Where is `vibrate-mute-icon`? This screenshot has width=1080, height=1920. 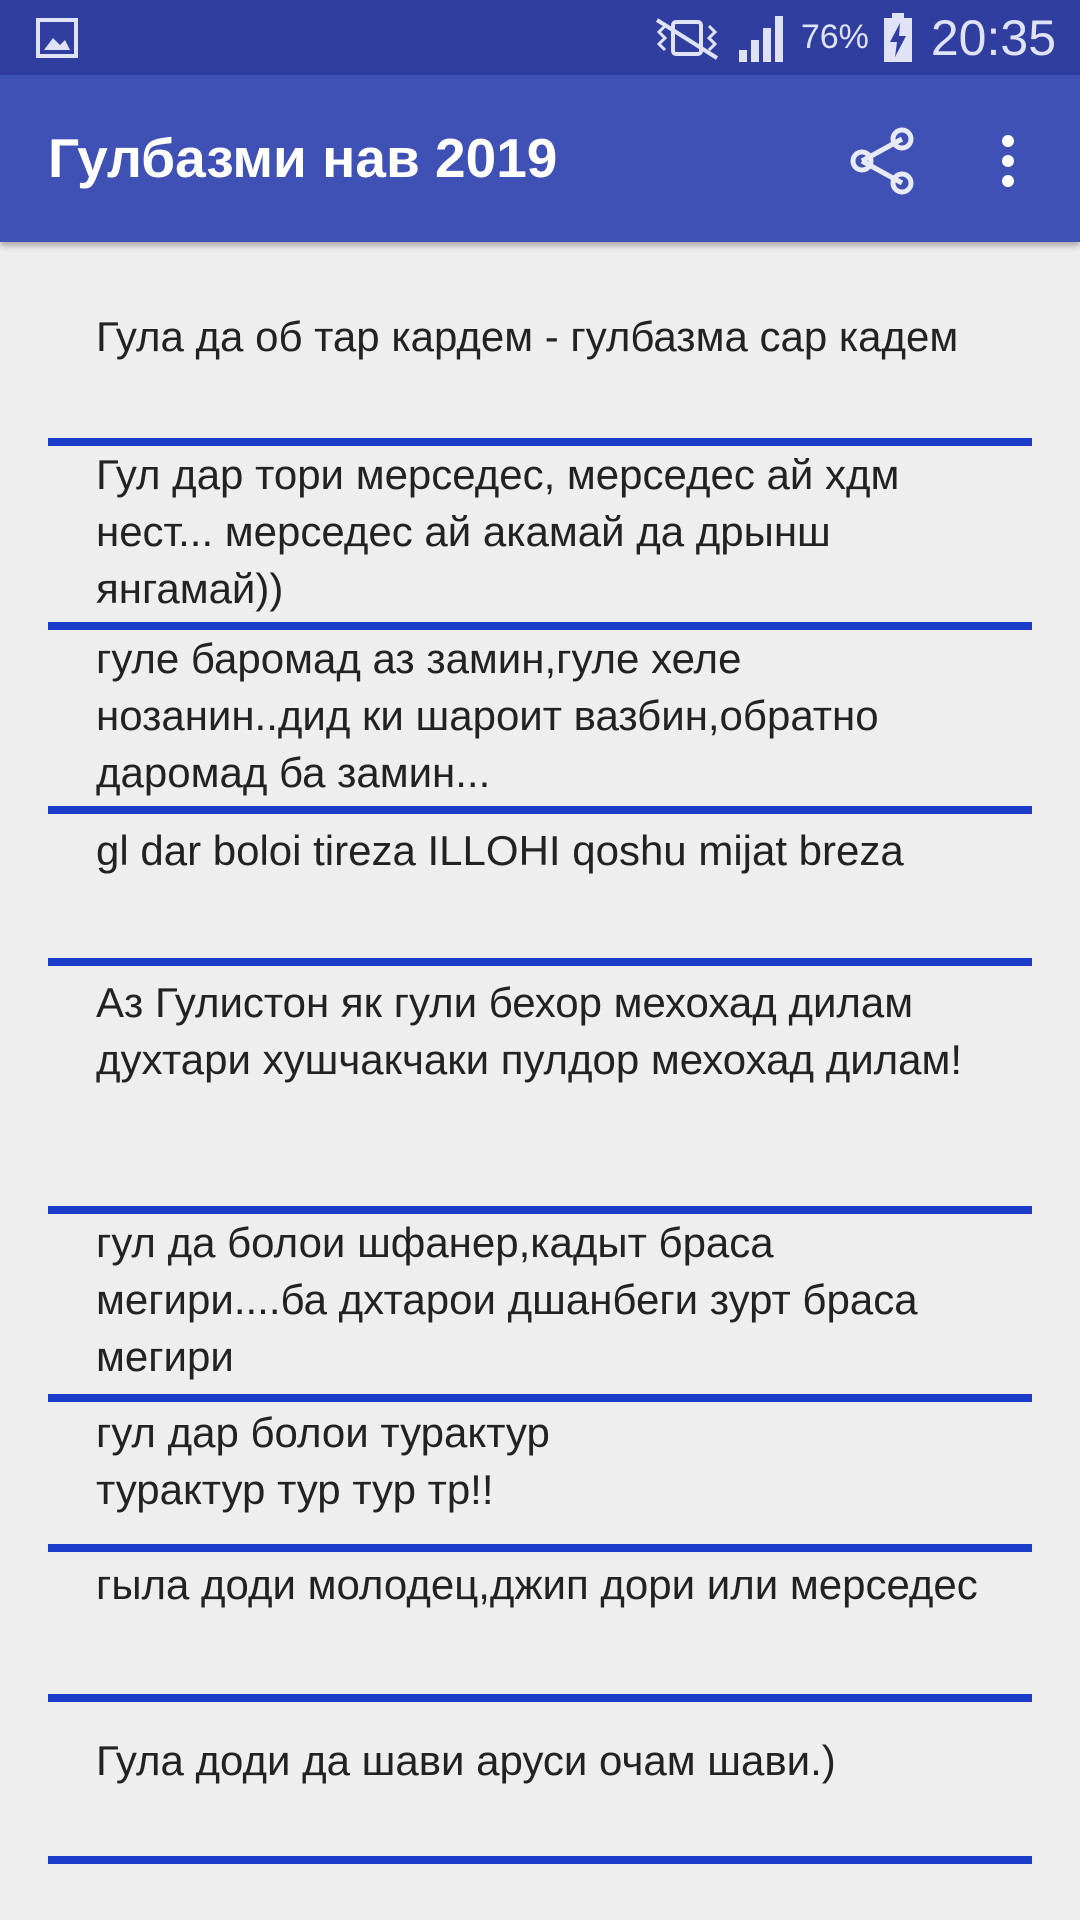 vibrate-mute-icon is located at coordinates (687, 38).